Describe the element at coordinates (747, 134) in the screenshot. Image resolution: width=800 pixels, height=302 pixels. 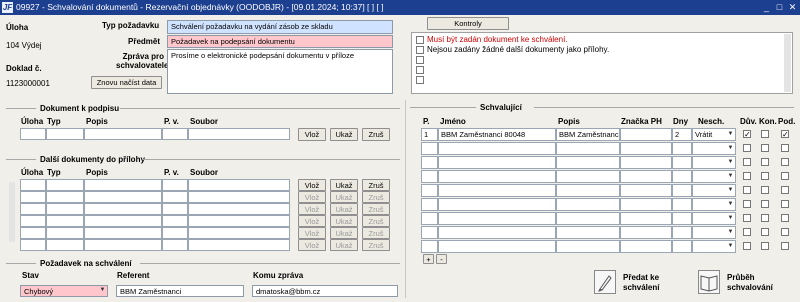
I see `approver-duv-checkbox: ✓` at that location.